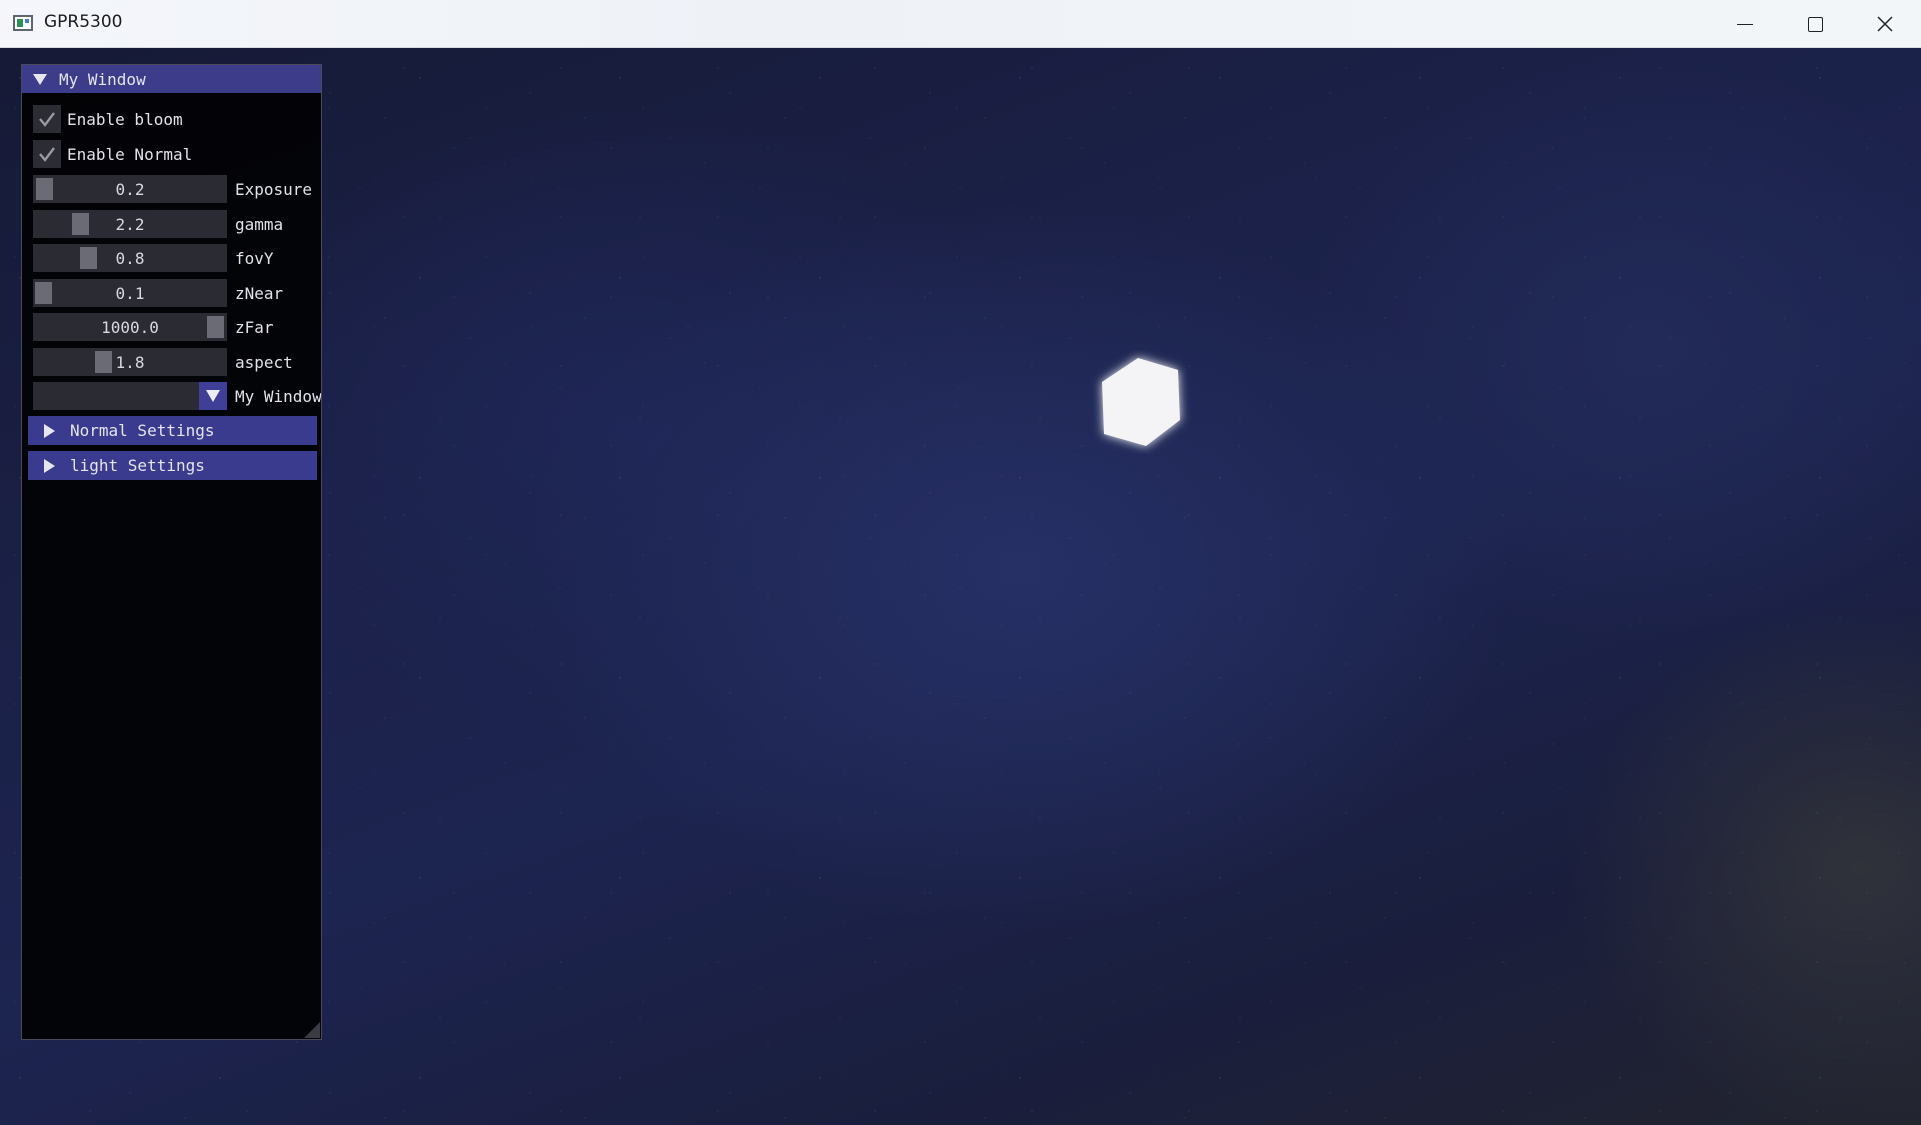 The width and height of the screenshot is (1921, 1125). I want to click on exposure-row: 0.2 Exposure, so click(172, 189).